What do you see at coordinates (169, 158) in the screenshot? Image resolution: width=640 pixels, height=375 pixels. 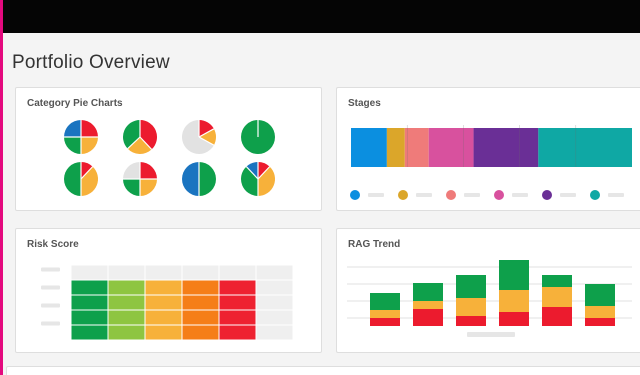 I see `pie-charts` at bounding box center [169, 158].